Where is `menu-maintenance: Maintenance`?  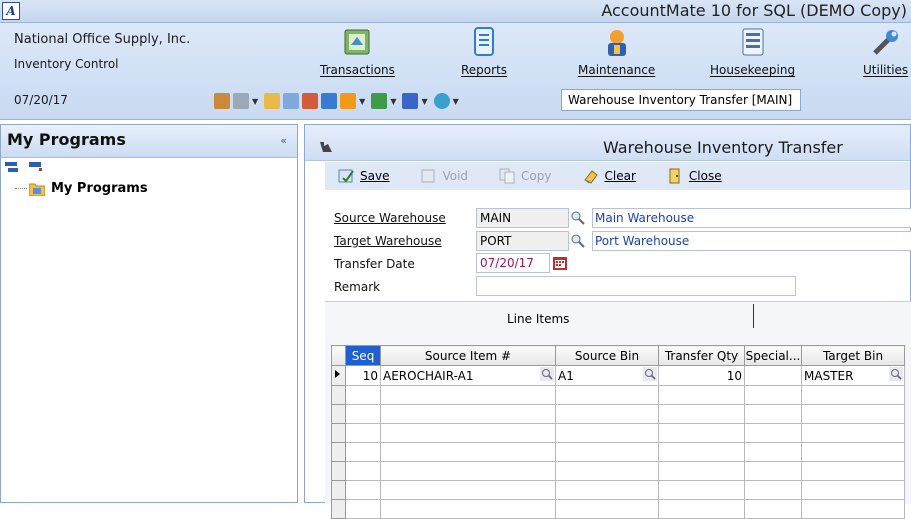 menu-maintenance: Maintenance is located at coordinates (616, 51).